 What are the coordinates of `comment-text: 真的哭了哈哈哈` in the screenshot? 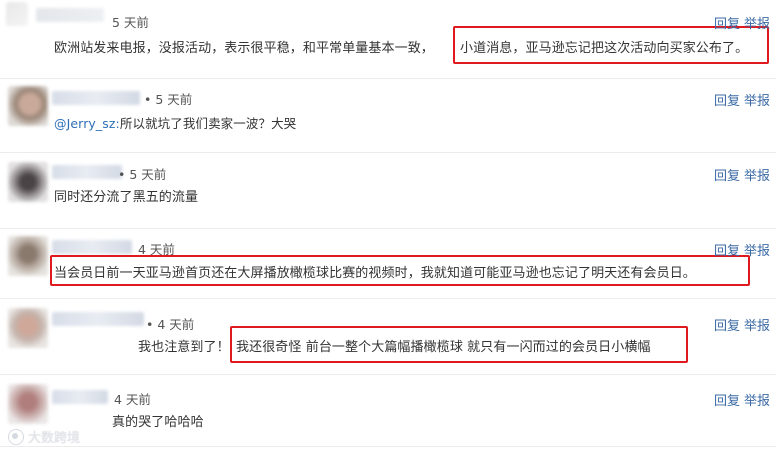 It's located at (158, 422).